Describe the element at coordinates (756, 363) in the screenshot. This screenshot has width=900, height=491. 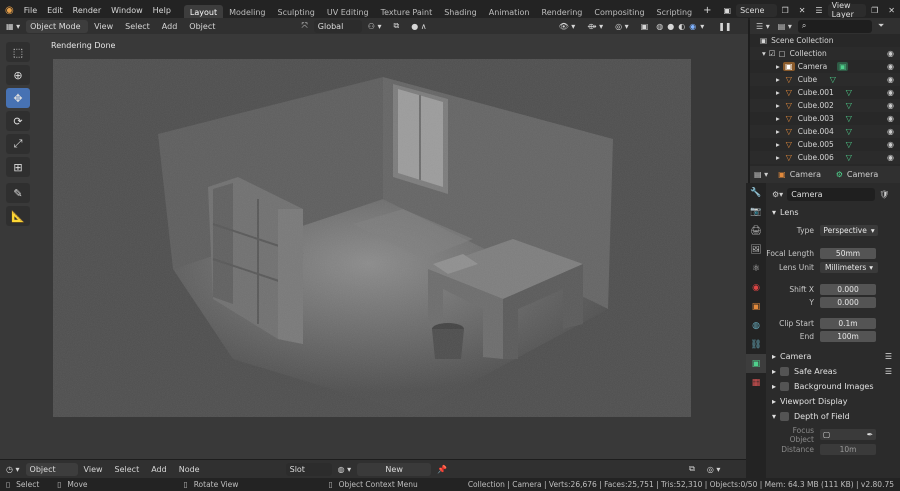
I see `camera-data-tab-icon: ▣` at that location.